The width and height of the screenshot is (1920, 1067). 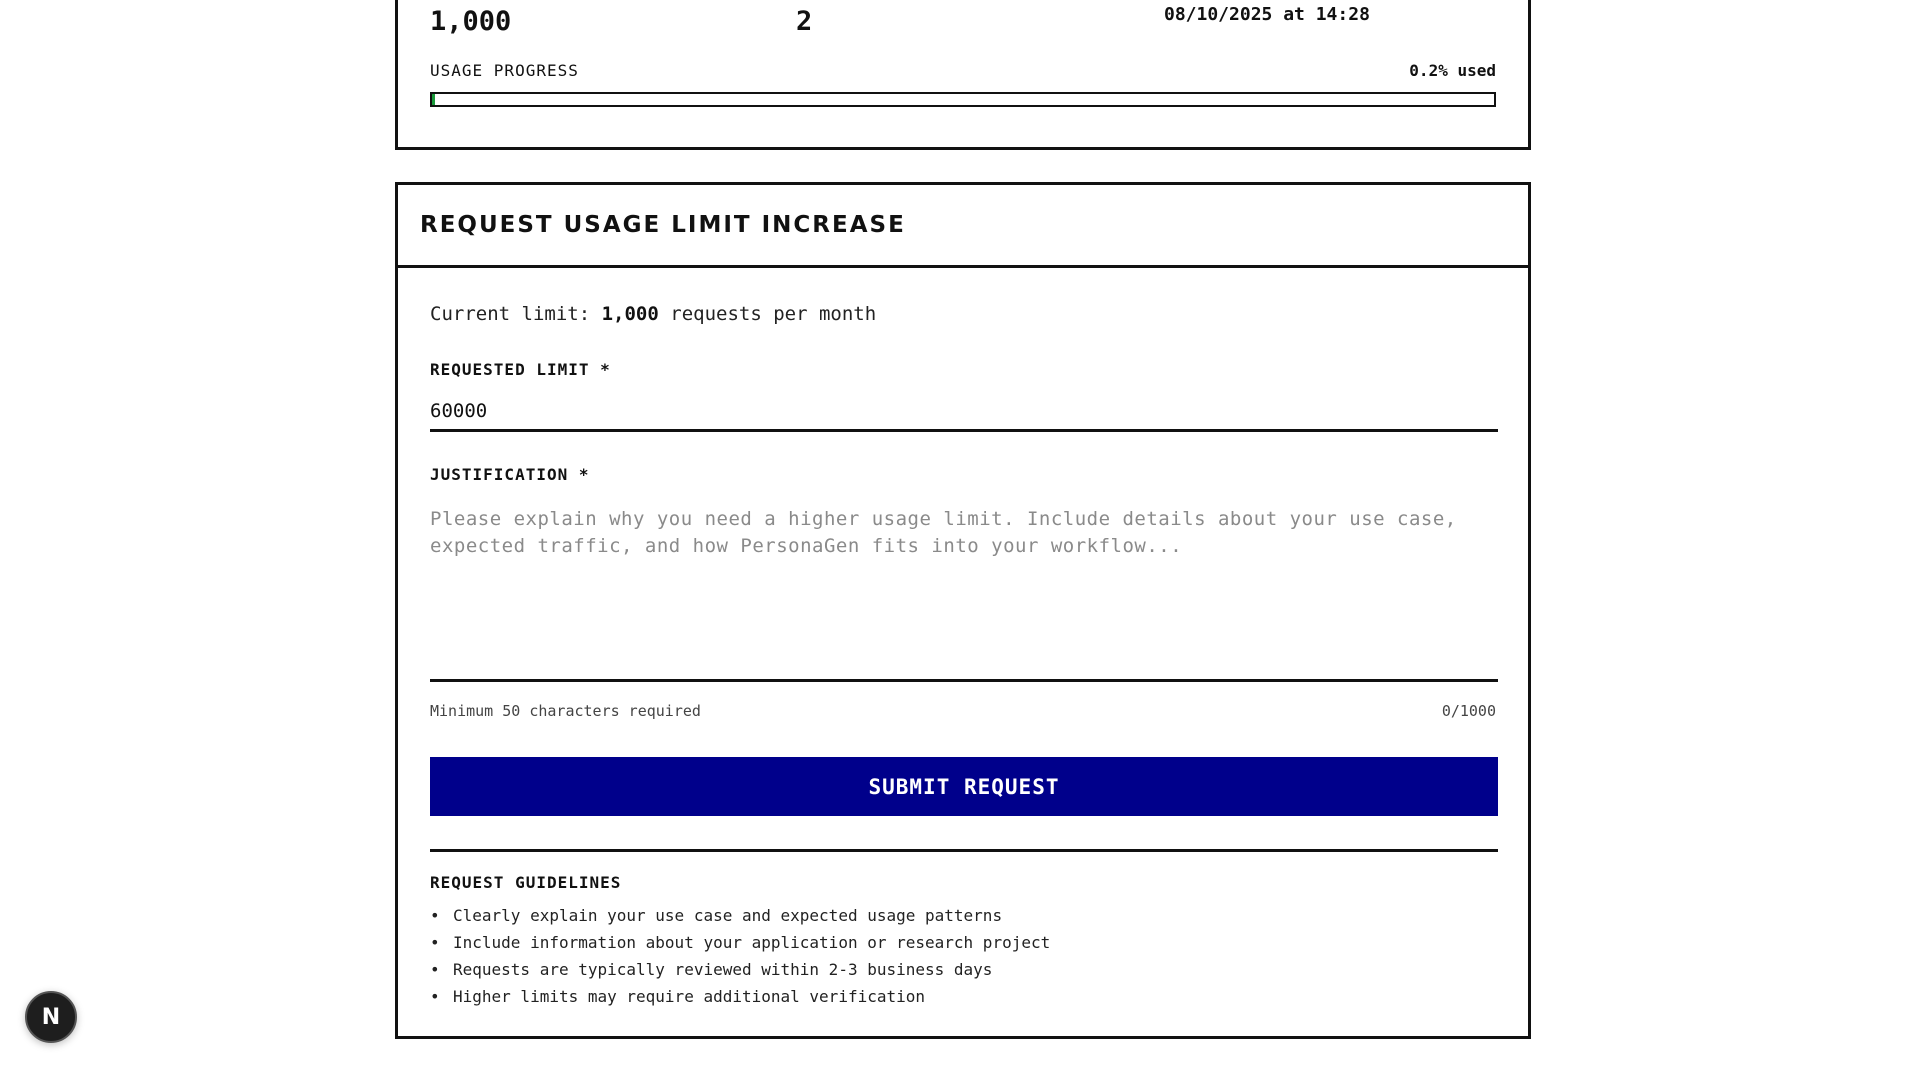 I want to click on guidelines-divider, so click(x=964, y=850).